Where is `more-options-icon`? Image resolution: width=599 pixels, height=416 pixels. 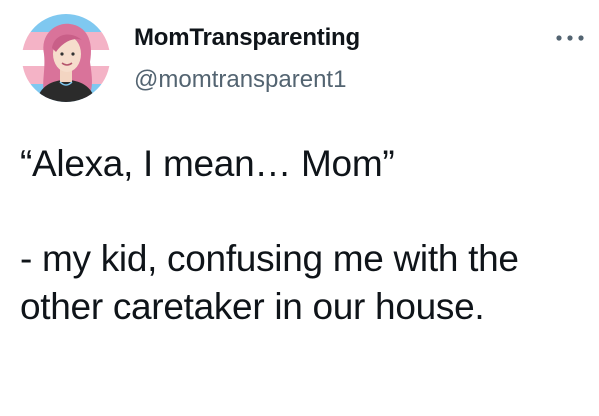 more-options-icon is located at coordinates (570, 38).